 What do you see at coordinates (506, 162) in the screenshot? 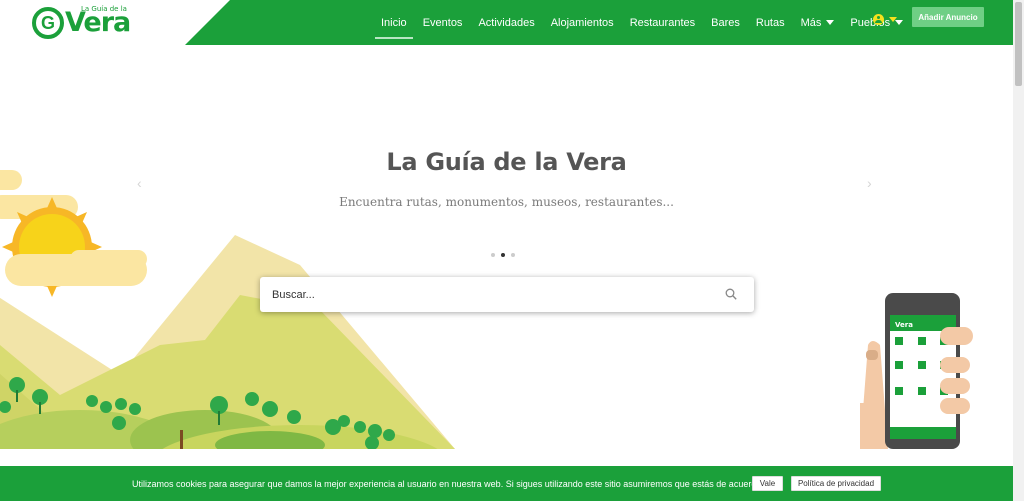
I see `hero-title: La Guía de la Vera` at bounding box center [506, 162].